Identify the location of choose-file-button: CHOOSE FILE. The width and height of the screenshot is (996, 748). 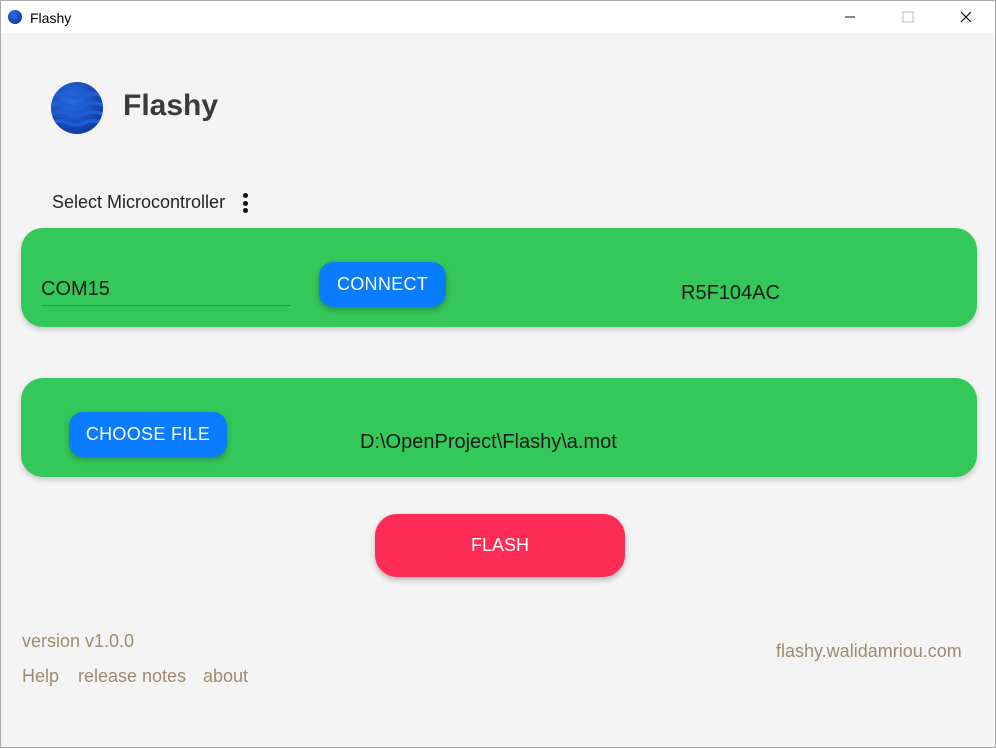
(148, 434).